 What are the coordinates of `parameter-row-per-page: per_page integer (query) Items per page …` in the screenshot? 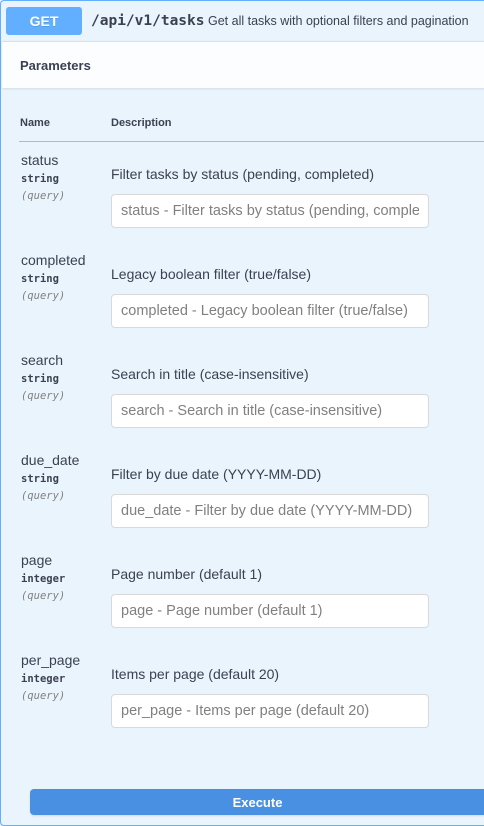 It's located at (242, 702).